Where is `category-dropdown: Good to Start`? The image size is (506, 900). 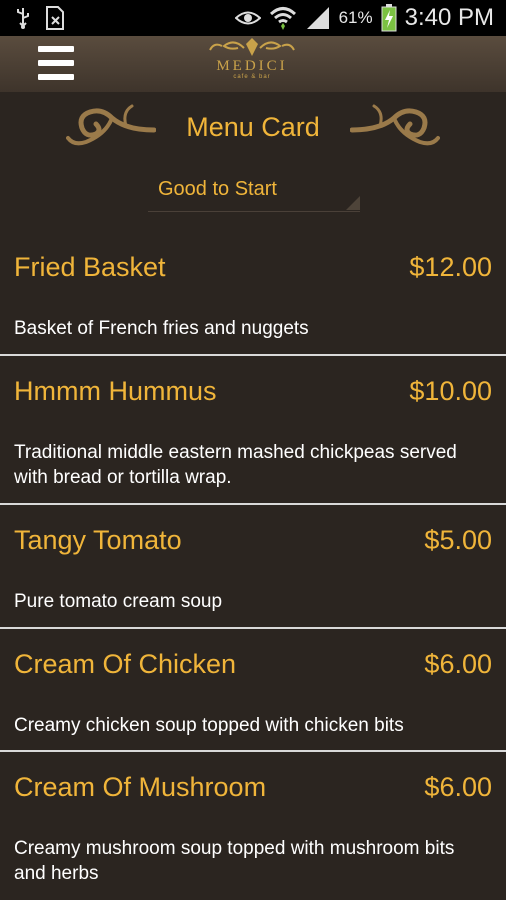 category-dropdown: Good to Start is located at coordinates (254, 192).